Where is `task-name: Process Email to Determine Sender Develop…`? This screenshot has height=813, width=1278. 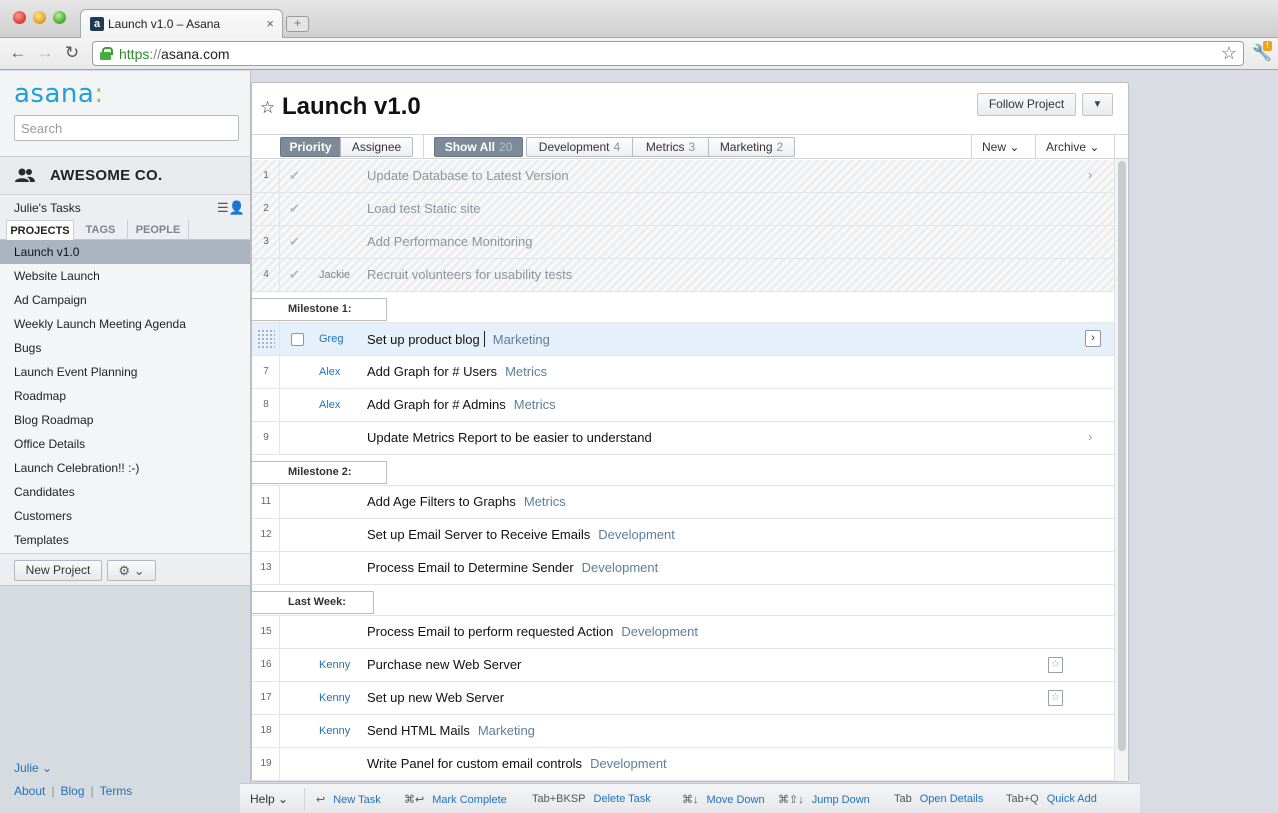
task-name: Process Email to Determine Sender Develop… is located at coordinates (512, 567).